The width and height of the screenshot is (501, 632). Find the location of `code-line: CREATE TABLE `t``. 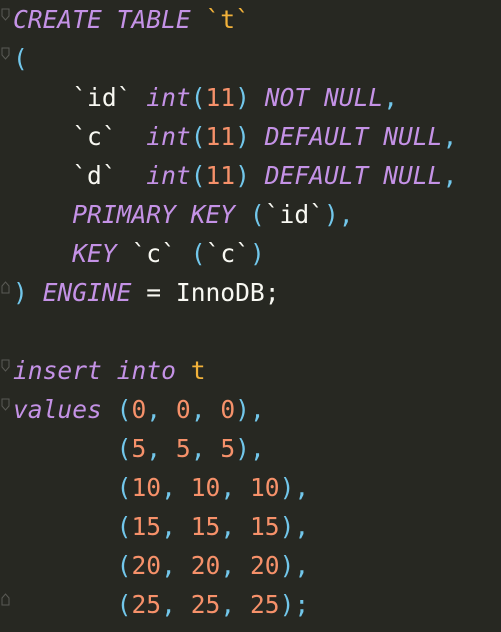

code-line: CREATE TABLE `t` is located at coordinates (257, 19).